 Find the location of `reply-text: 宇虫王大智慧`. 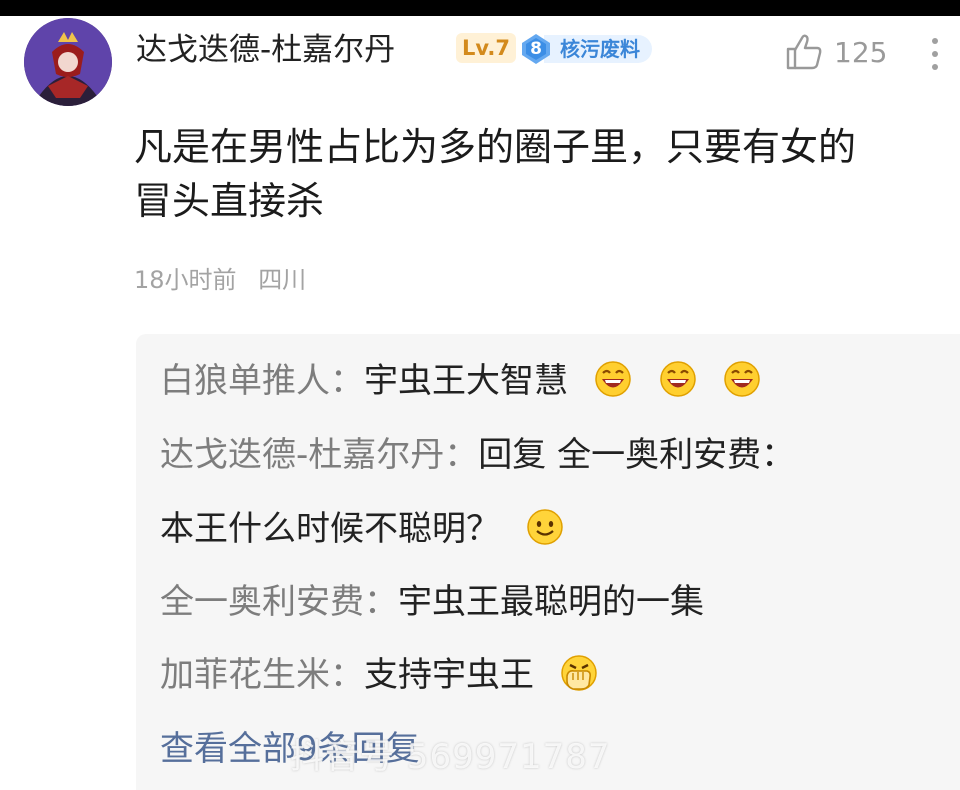

reply-text: 宇虫王大智慧 is located at coordinates (466, 381).